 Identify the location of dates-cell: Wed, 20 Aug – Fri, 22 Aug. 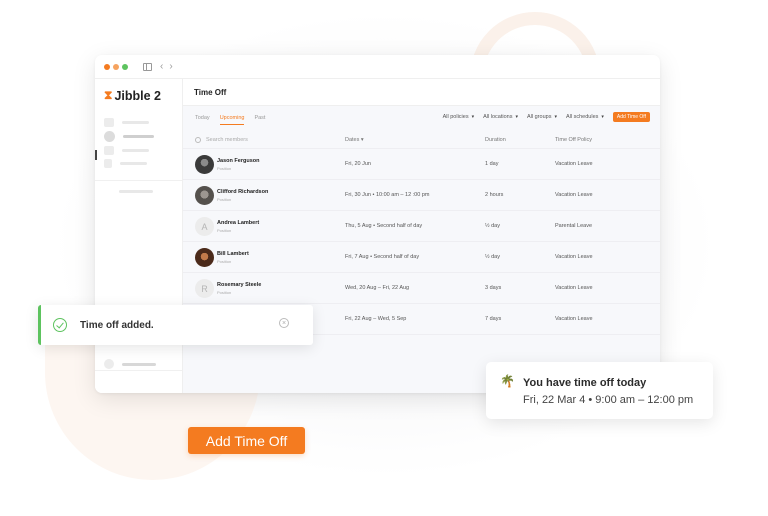
(377, 288).